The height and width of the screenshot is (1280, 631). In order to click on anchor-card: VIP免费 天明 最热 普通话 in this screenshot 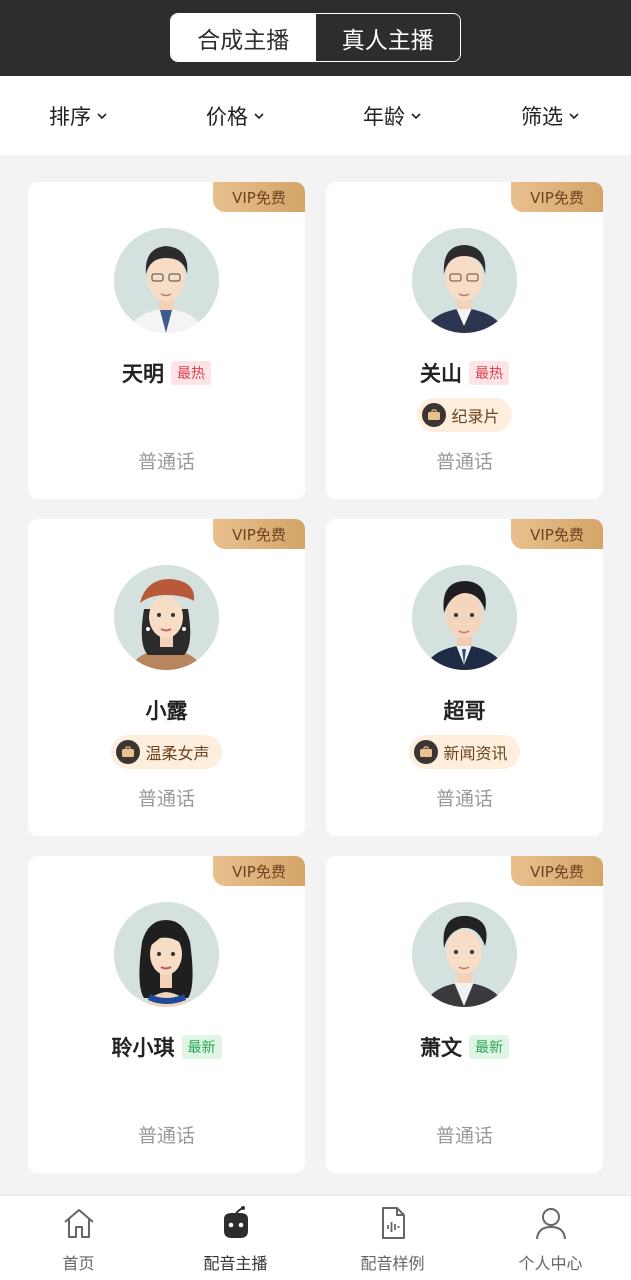, I will do `click(166, 340)`.